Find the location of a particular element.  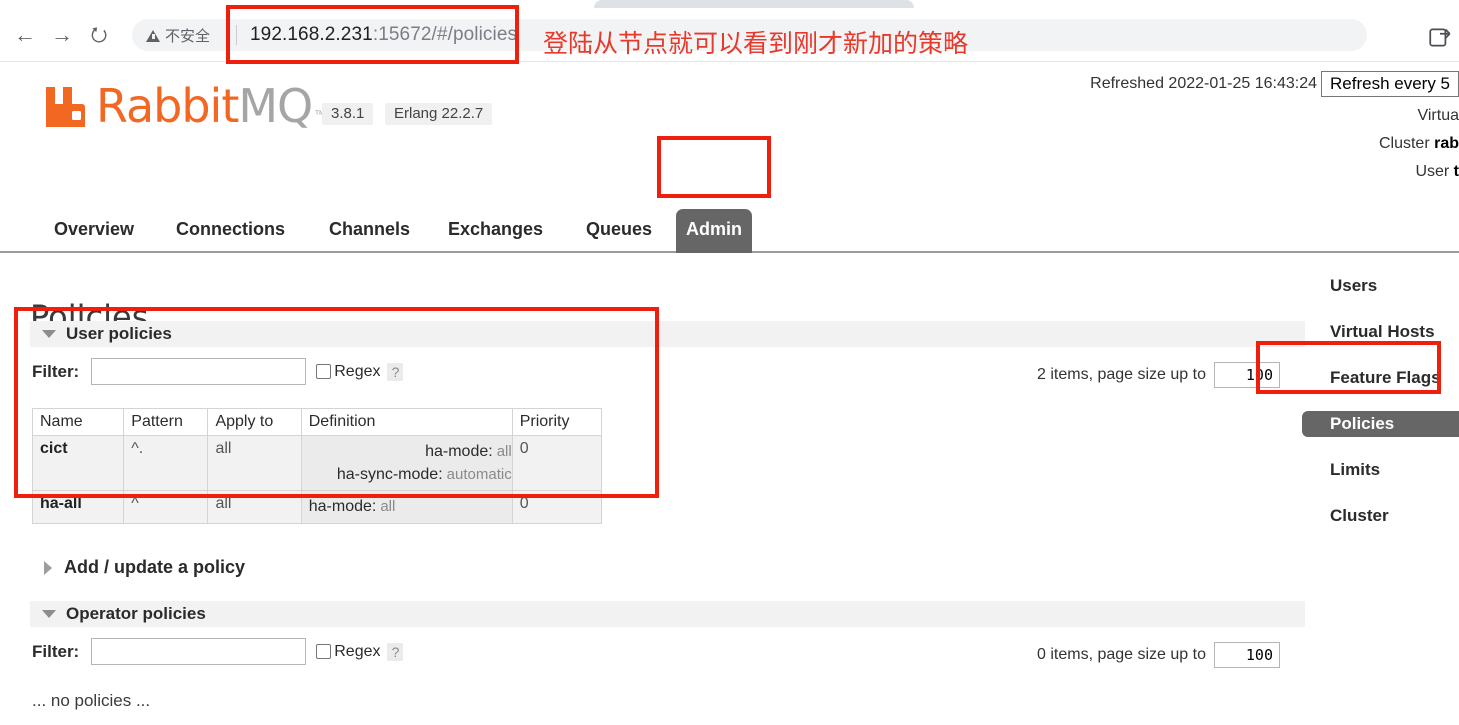

policy-definition: ha-mode: all is located at coordinates (406, 507).